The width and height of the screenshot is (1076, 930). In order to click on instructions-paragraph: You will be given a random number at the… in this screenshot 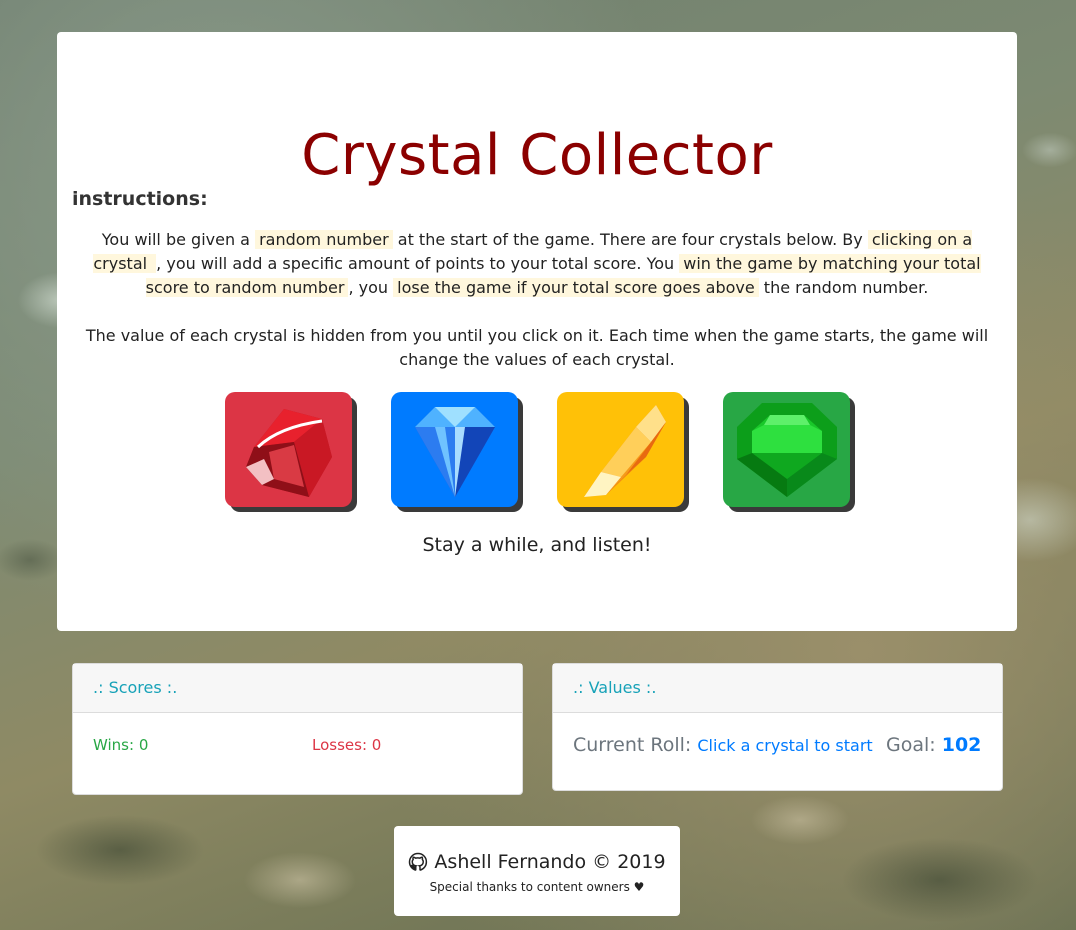, I will do `click(537, 264)`.